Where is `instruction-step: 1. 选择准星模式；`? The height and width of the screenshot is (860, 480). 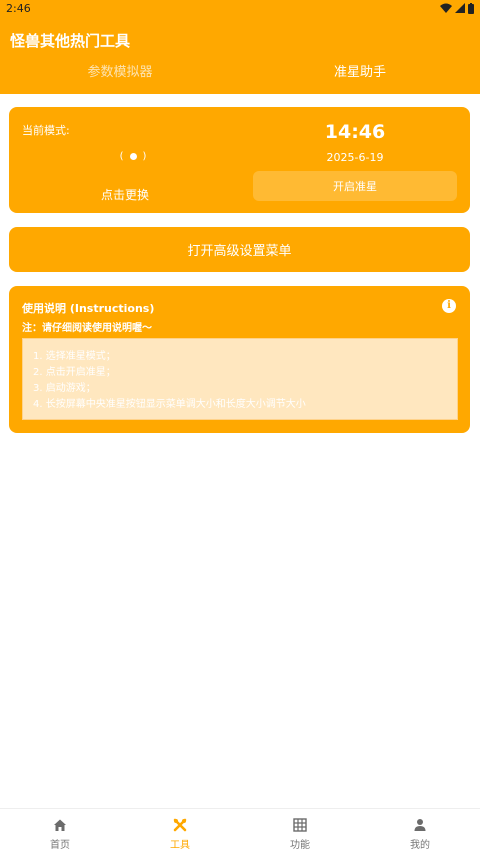
instruction-step: 1. 选择准星模式； is located at coordinates (74, 356).